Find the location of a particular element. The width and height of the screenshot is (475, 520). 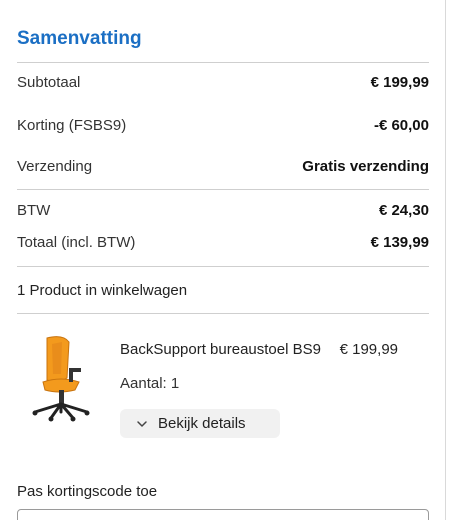

discount-label: Korting (FSBS9) is located at coordinates (72, 125).